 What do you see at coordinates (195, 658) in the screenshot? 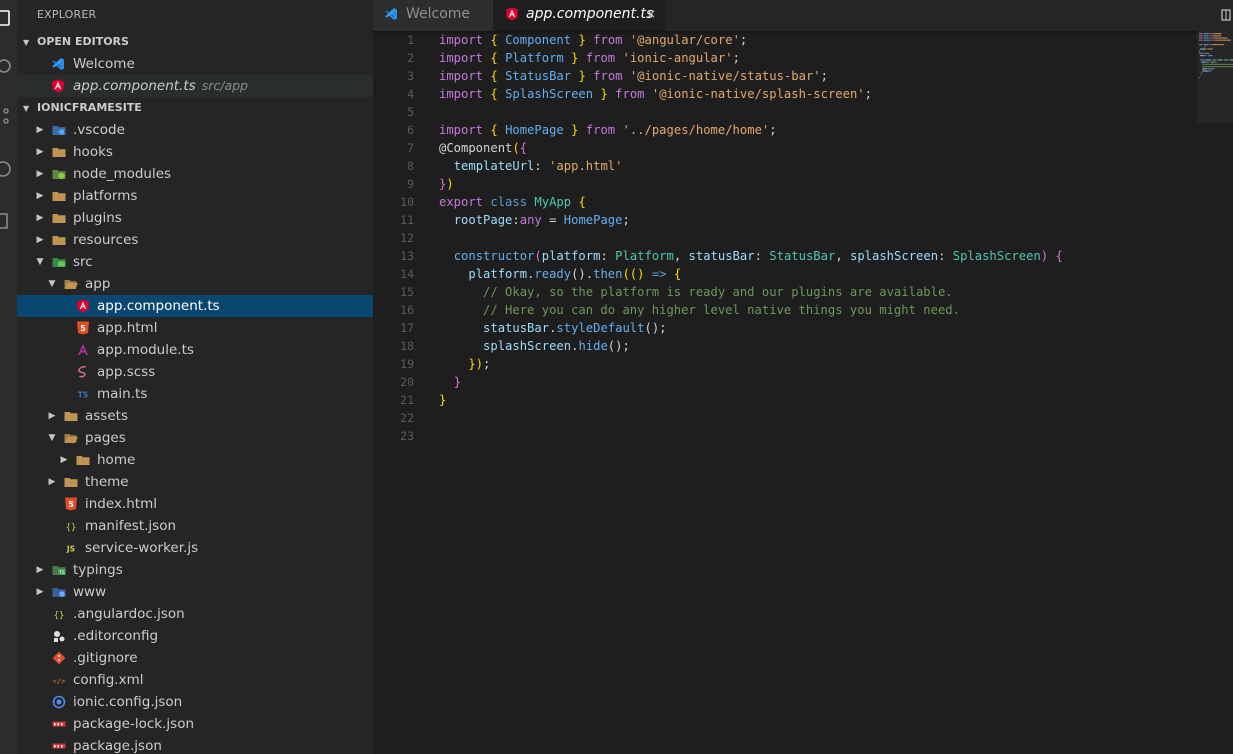
I see `tree-file: .gitignore` at bounding box center [195, 658].